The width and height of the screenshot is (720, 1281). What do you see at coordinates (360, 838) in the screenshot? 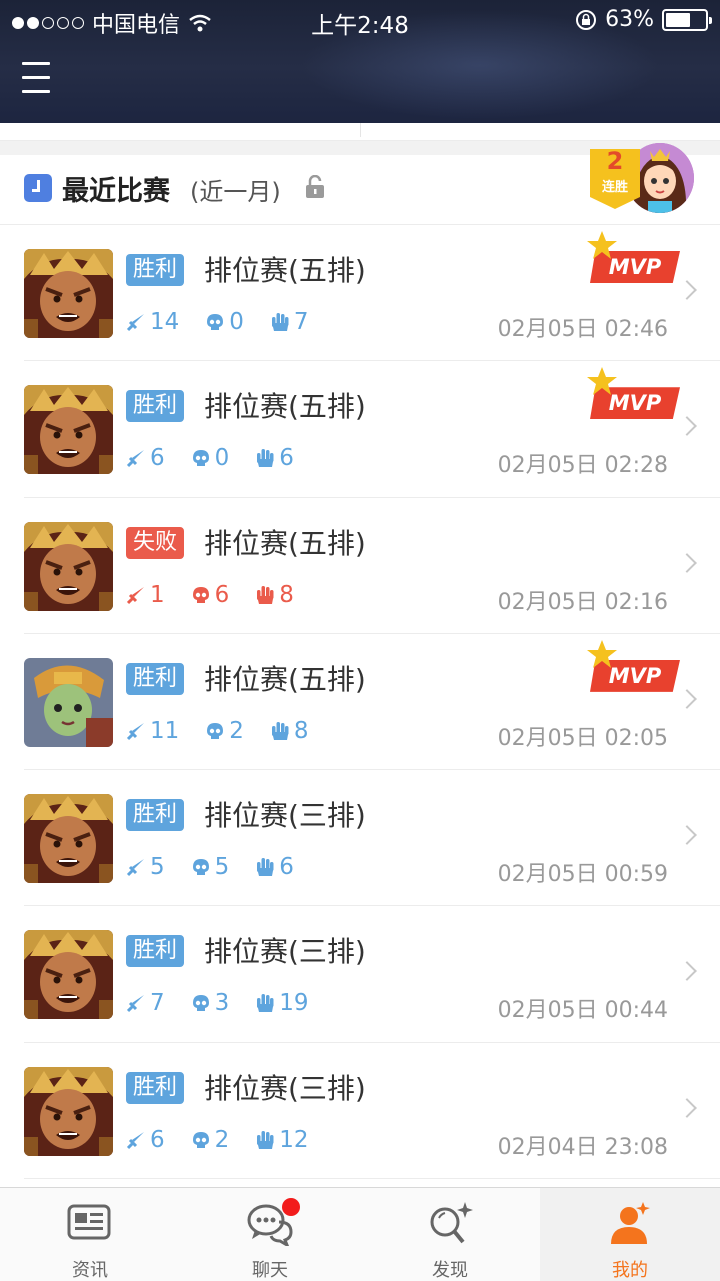
I see `match-row: 胜利 排位赛(三排) 5 5 6 02月05日 00:59` at bounding box center [360, 838].